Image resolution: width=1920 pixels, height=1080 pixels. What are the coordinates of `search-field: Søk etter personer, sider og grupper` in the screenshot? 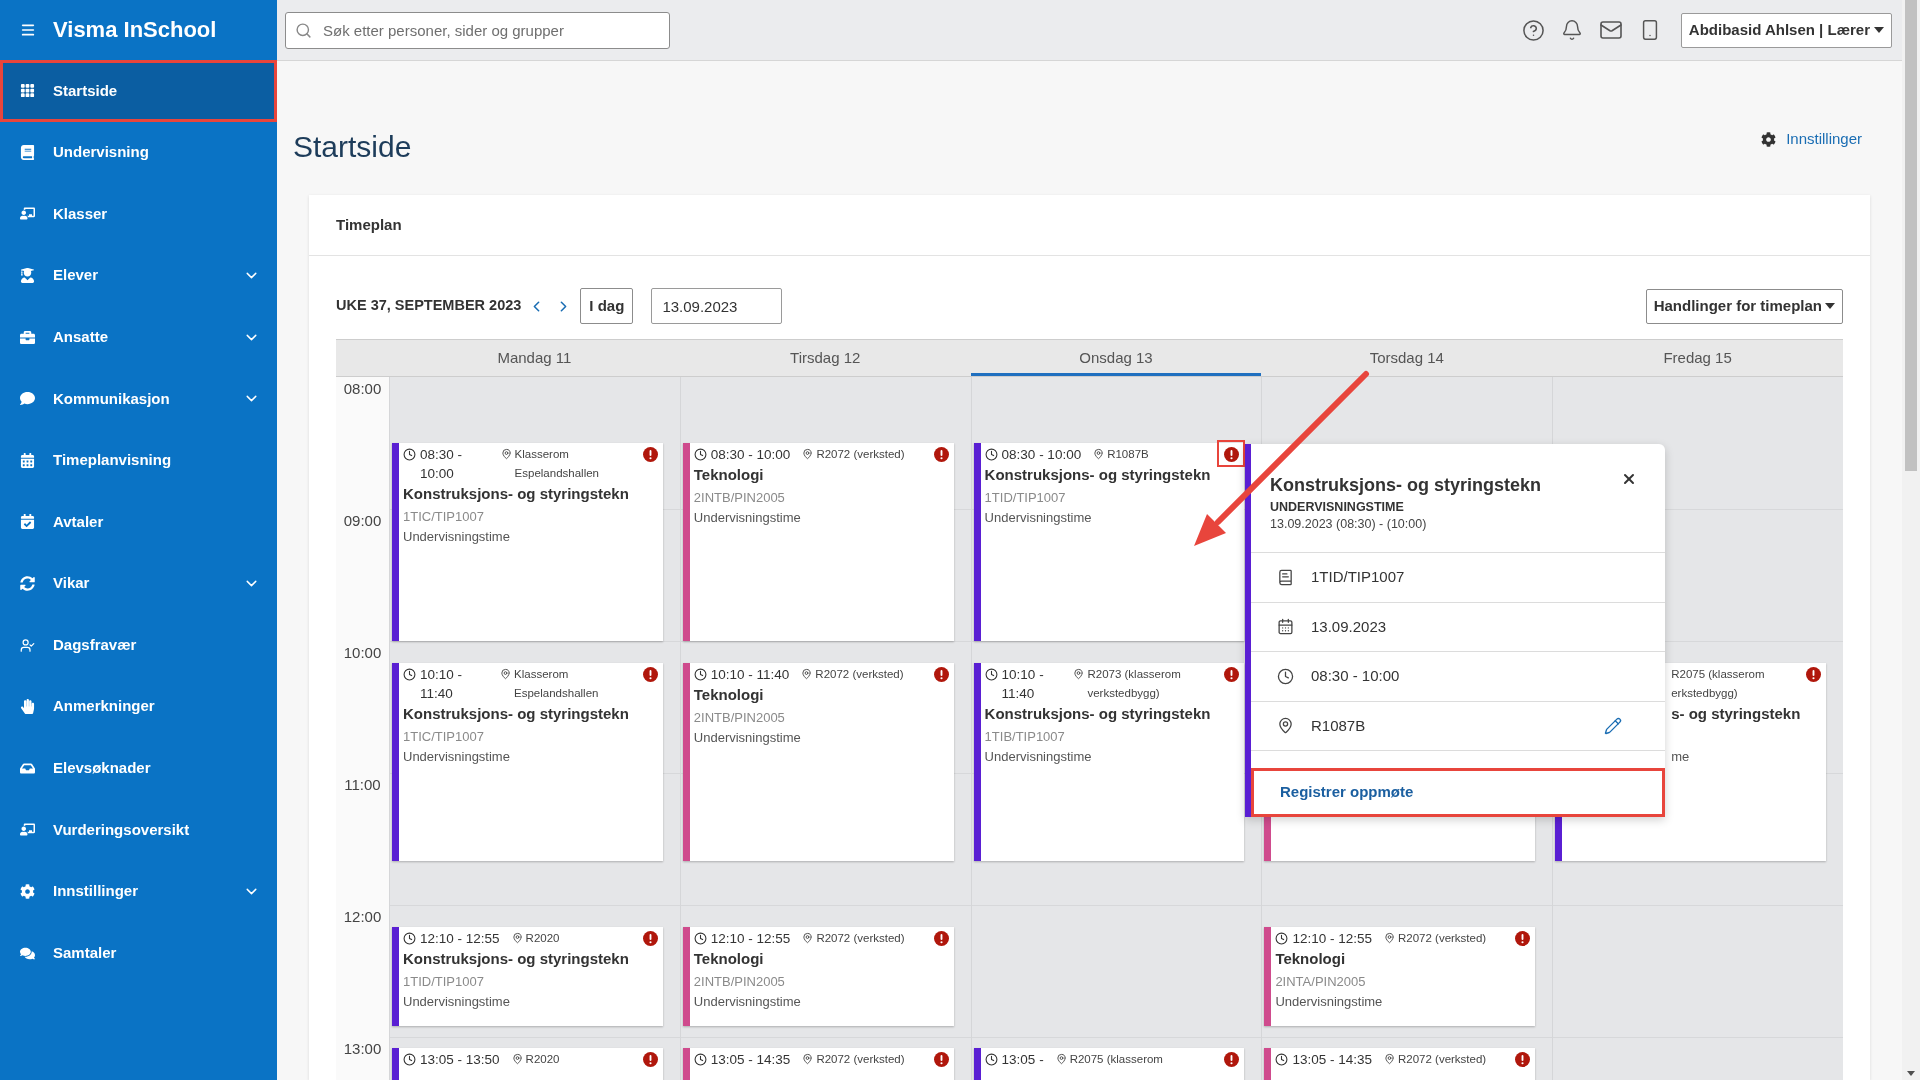 It's located at (477, 30).